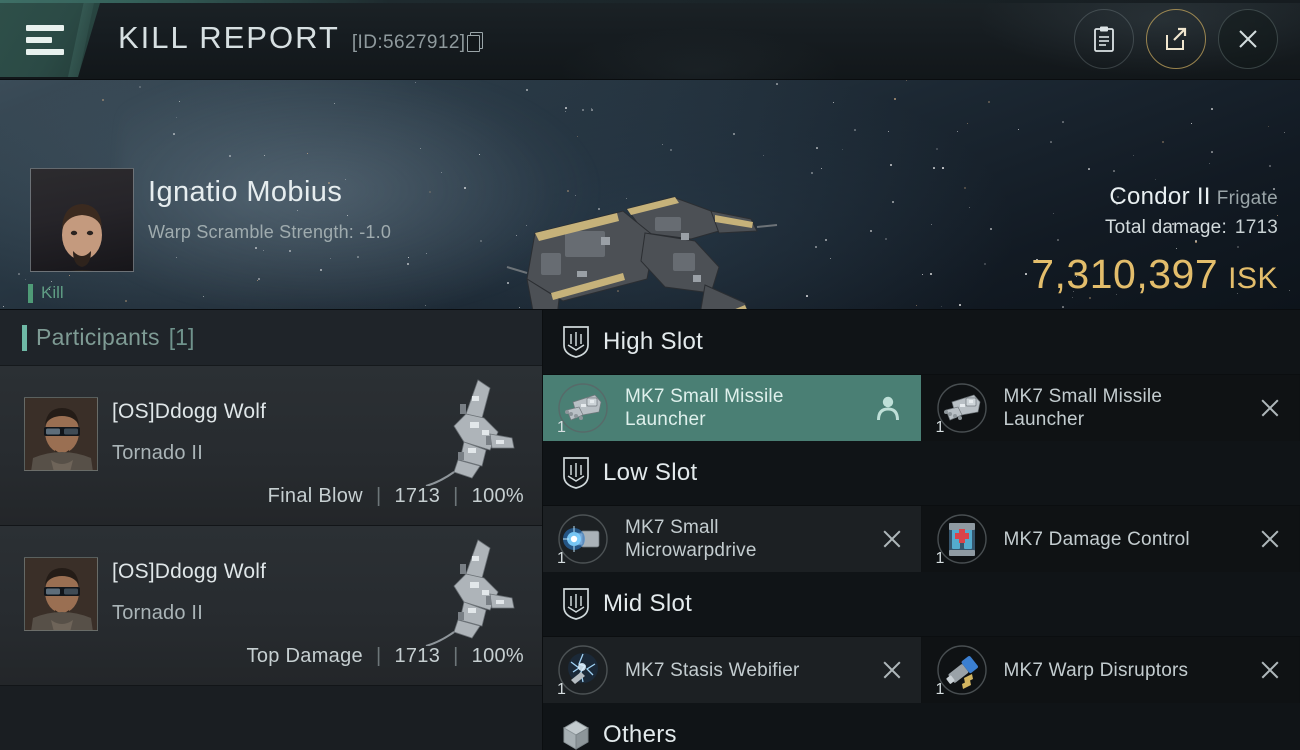 The width and height of the screenshot is (1300, 750). I want to click on total-damage-value: 1713, so click(1256, 227).